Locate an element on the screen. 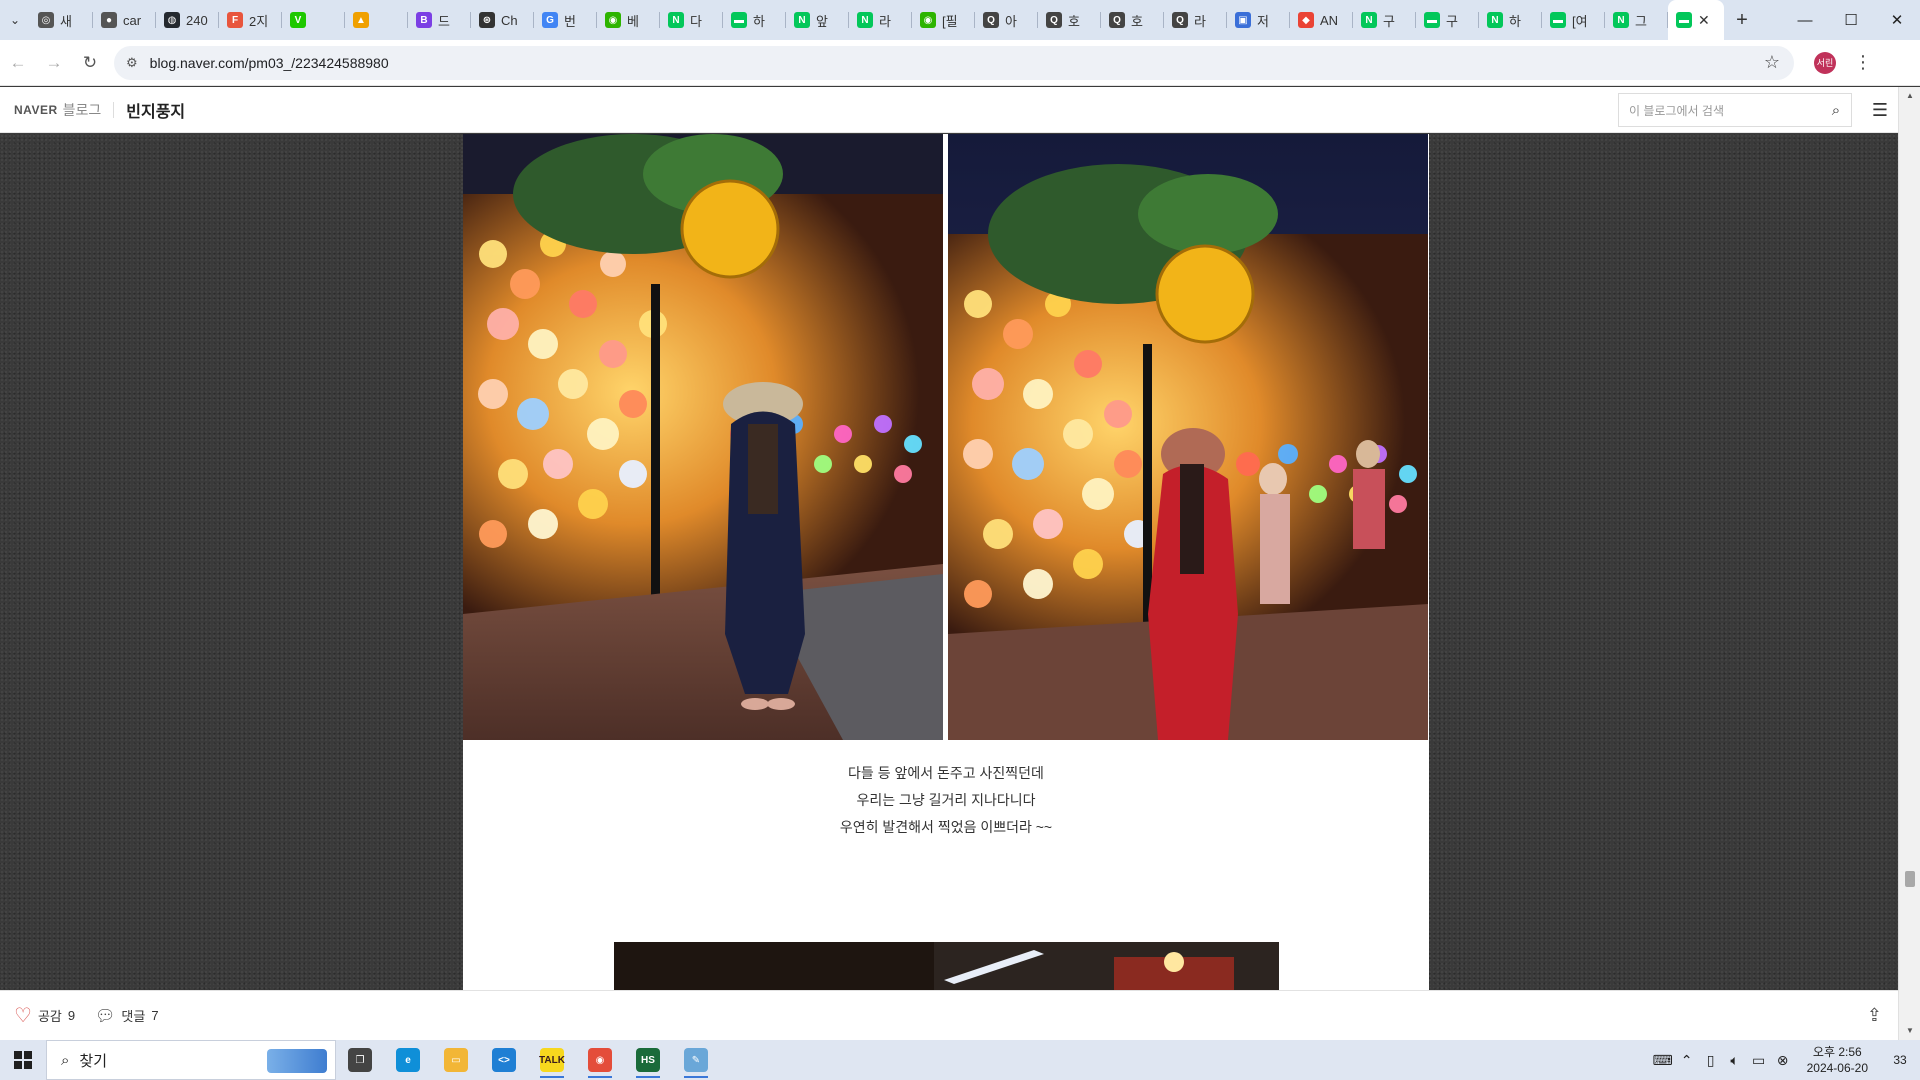 Image resolution: width=1920 pixels, height=1080 pixels. taskbar-app-notepad: ✎ is located at coordinates (696, 1060).